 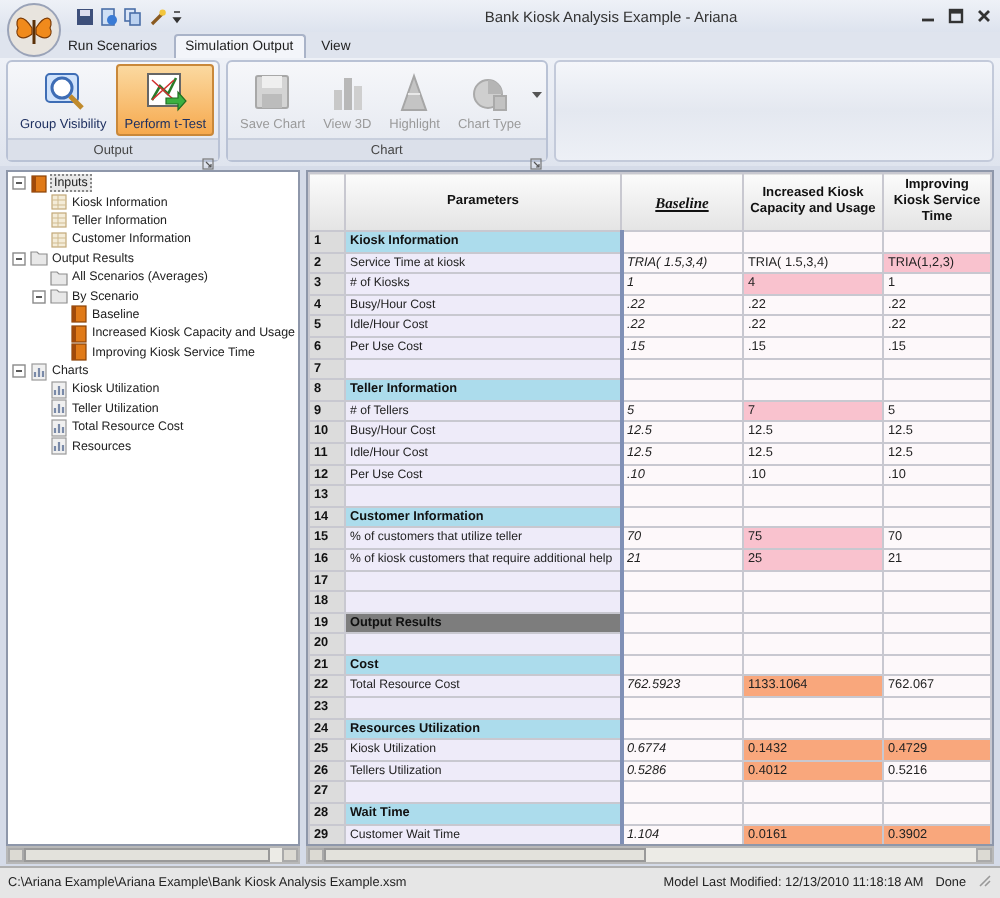 I want to click on floppy-icon, so click(x=272, y=91).